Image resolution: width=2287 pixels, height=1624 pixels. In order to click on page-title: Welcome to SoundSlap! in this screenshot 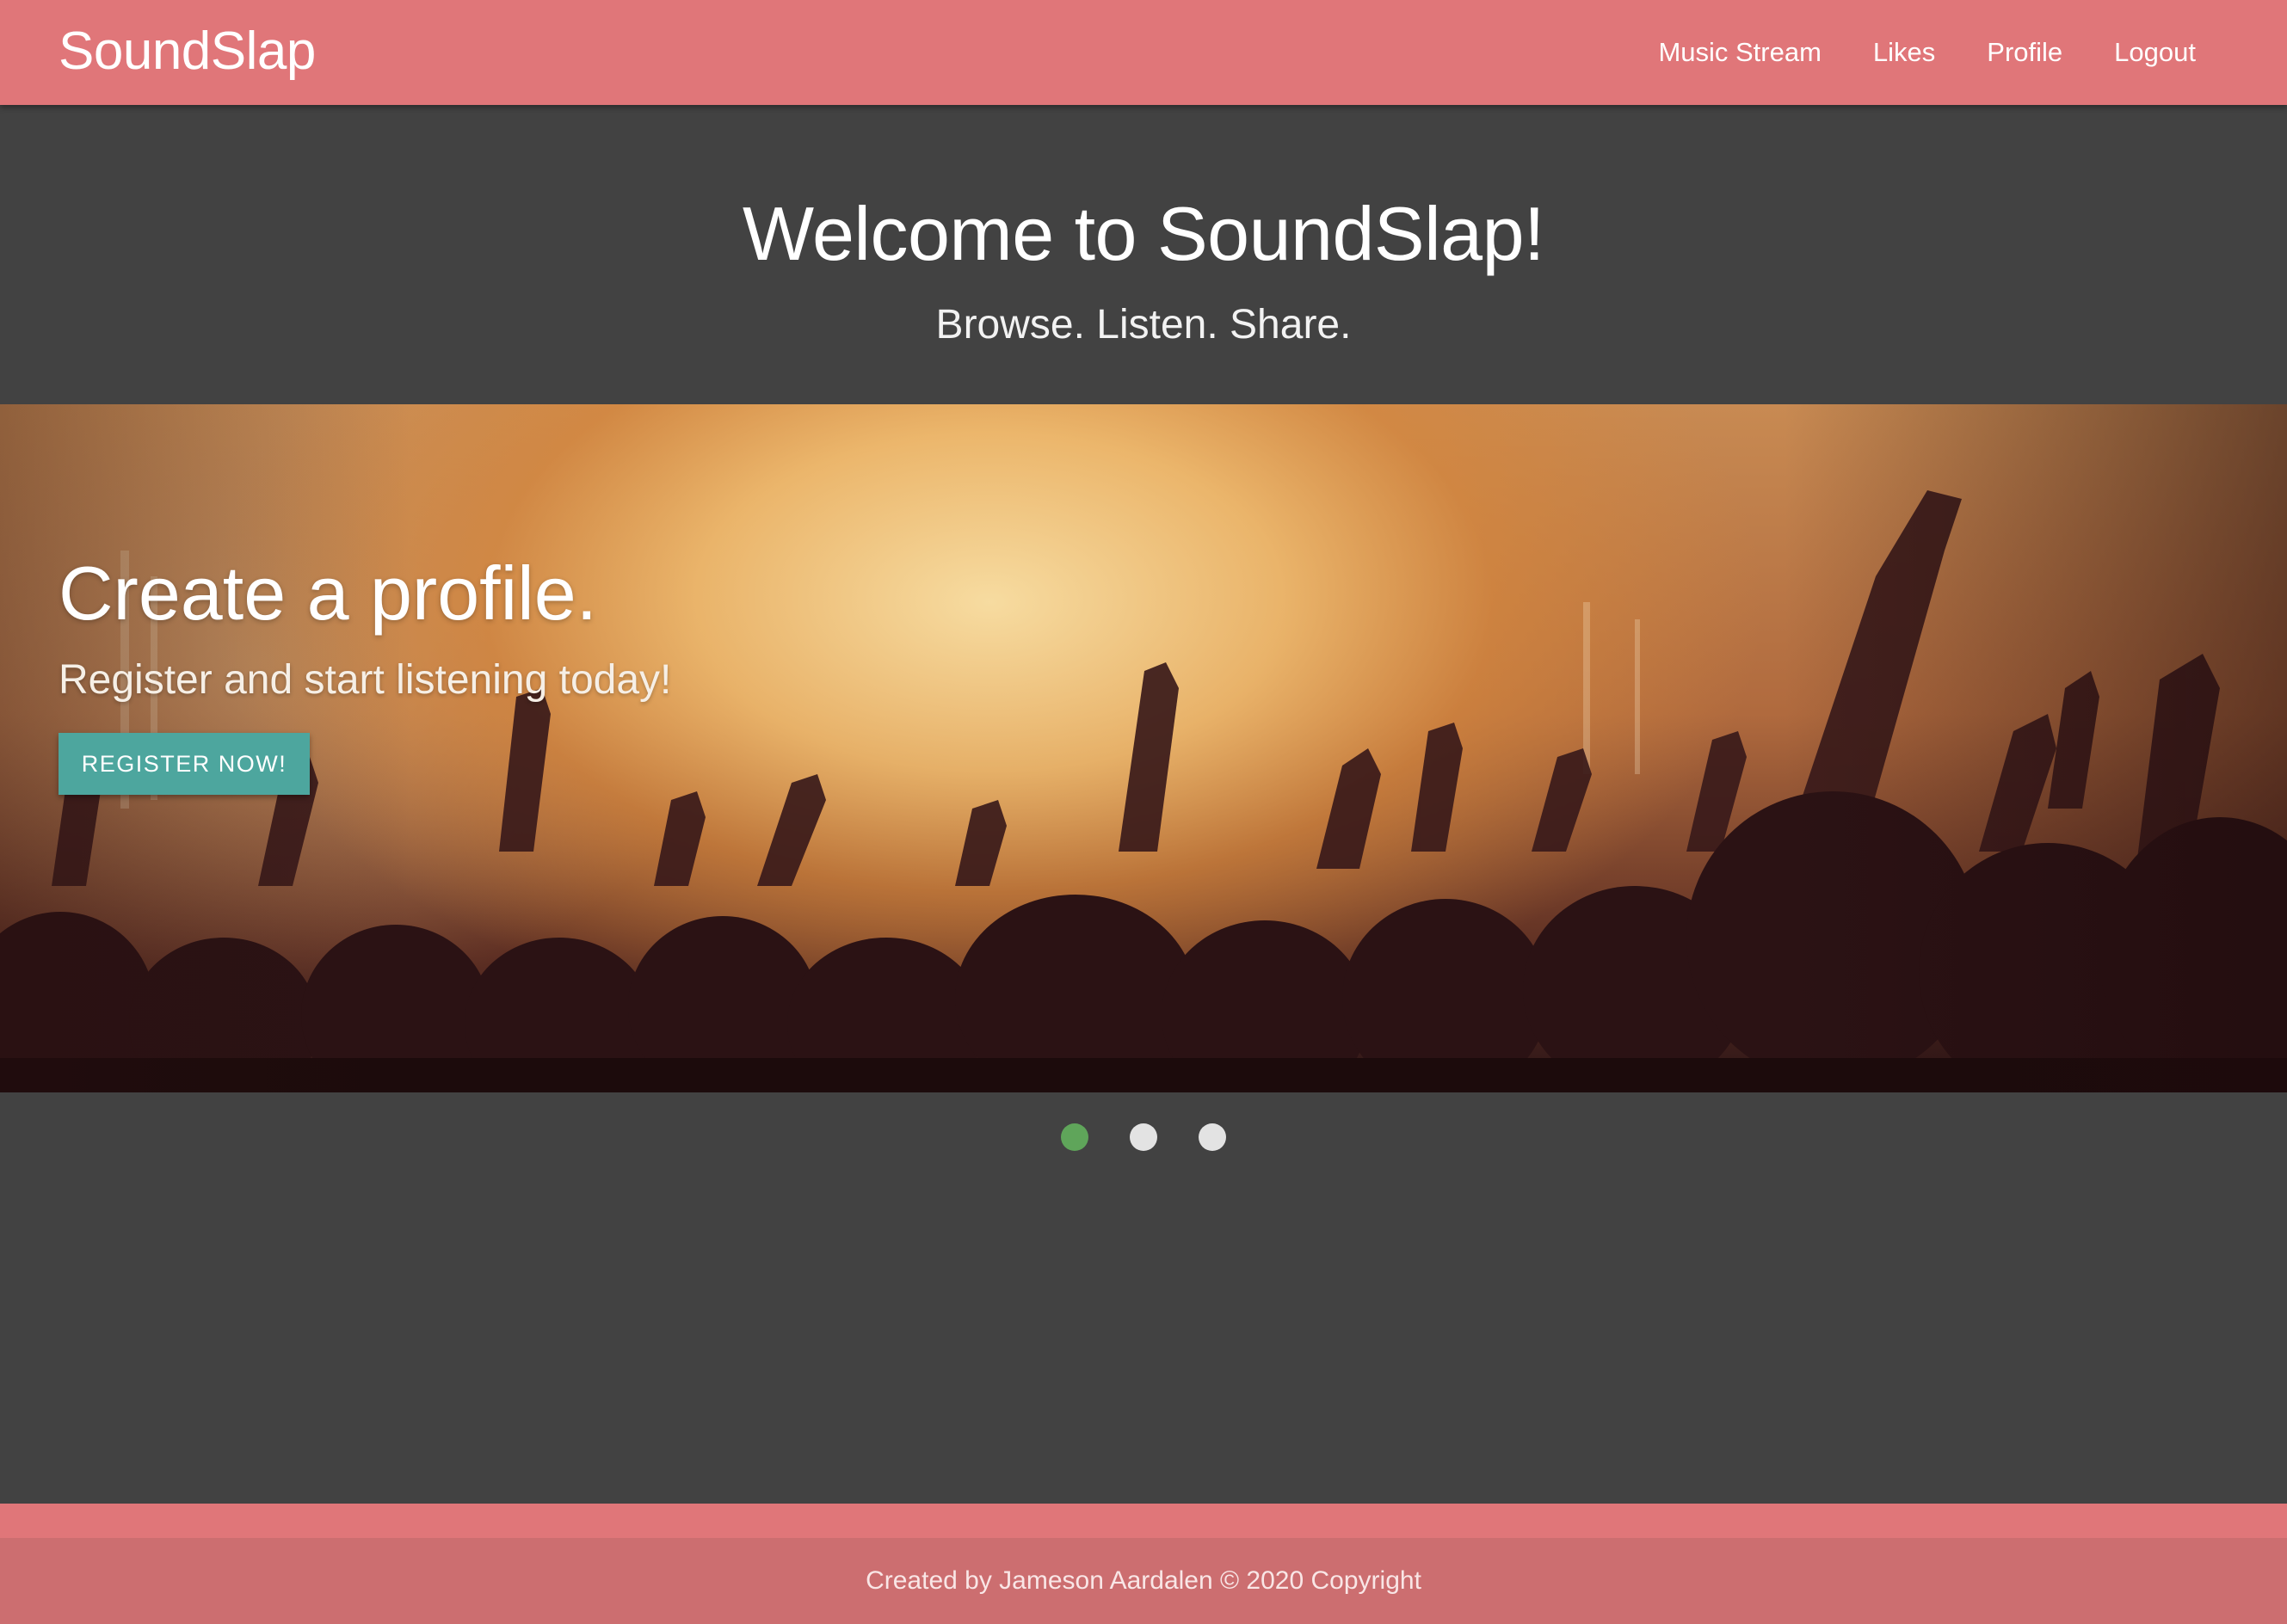, I will do `click(1144, 233)`.